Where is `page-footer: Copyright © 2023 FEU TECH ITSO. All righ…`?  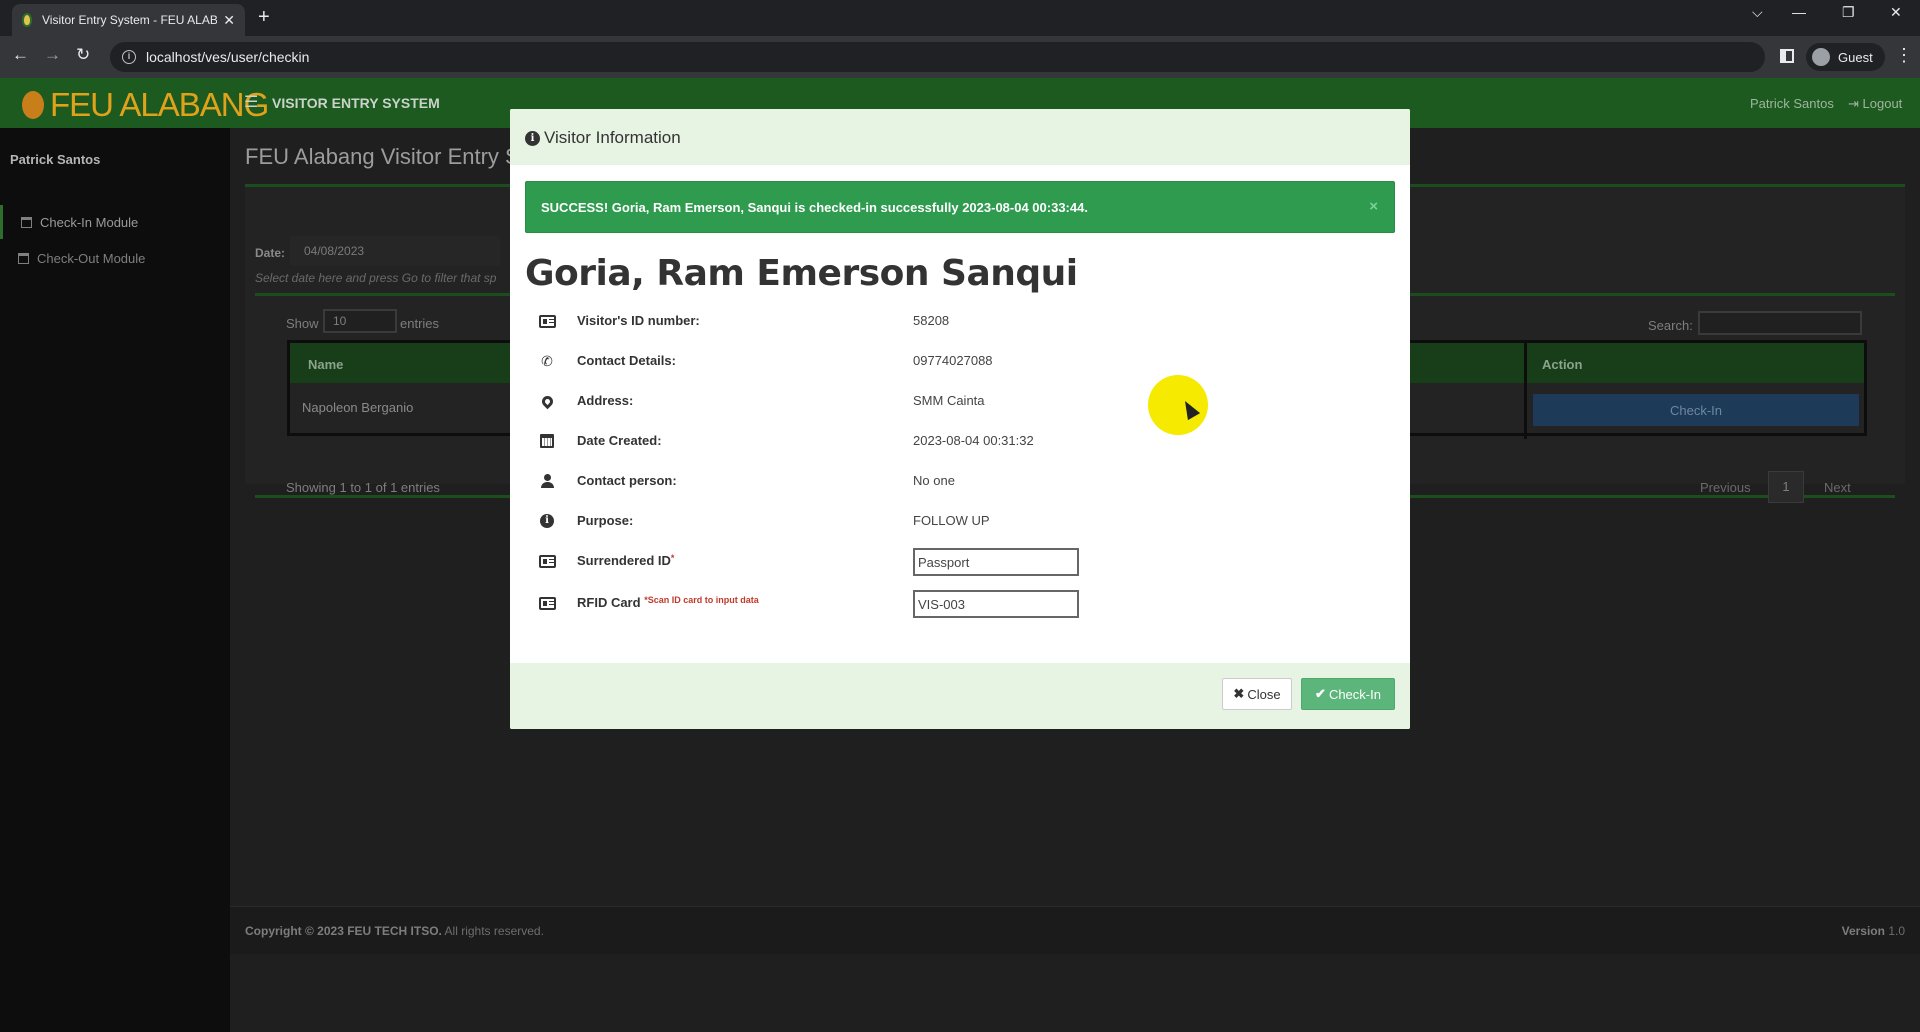
page-footer: Copyright © 2023 FEU TECH ITSO. All righ… is located at coordinates (1075, 930).